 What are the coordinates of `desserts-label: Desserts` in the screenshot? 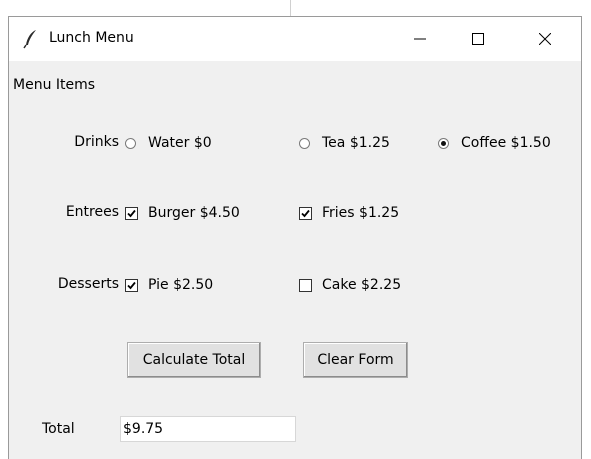 It's located at (88, 284).